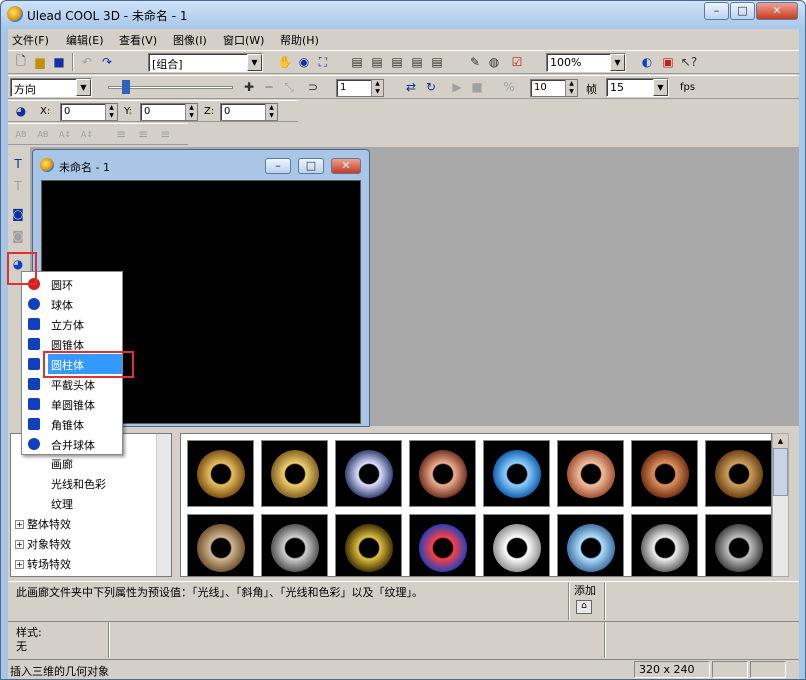 The width and height of the screenshot is (806, 680). Describe the element at coordinates (278, 166) in the screenshot. I see `doc-minimize-button: –` at that location.